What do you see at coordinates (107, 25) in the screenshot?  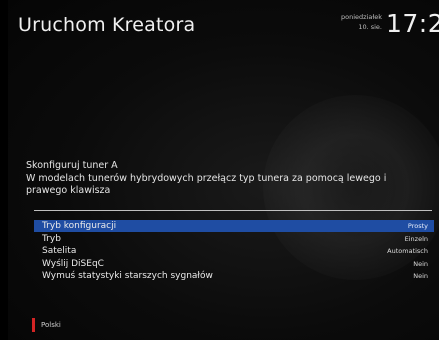 I see `page-title: Uruchom Kreatora` at bounding box center [107, 25].